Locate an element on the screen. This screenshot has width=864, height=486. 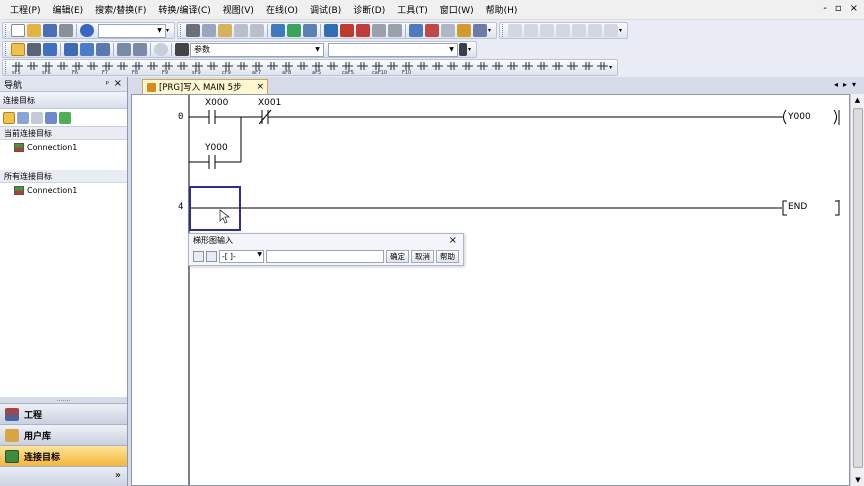
help-icon is located at coordinates (87, 30).